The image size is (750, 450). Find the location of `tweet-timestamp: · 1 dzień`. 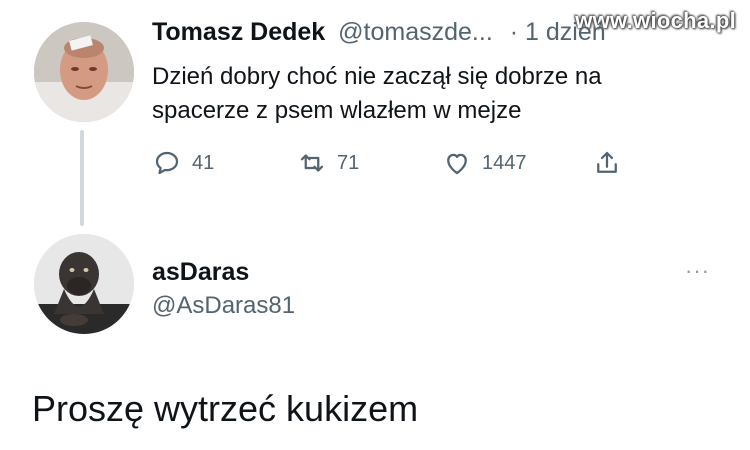

tweet-timestamp: · 1 dzień is located at coordinates (558, 32).